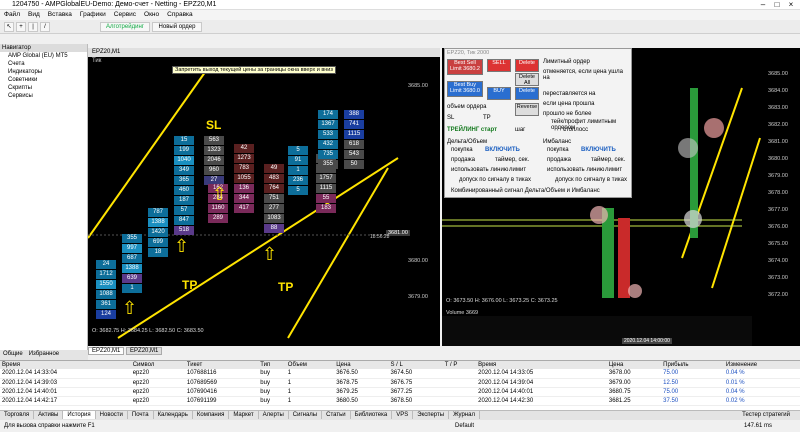 The height and width of the screenshot is (432, 800). What do you see at coordinates (21, 27) in the screenshot?
I see `crosshair-icon: +` at bounding box center [21, 27].